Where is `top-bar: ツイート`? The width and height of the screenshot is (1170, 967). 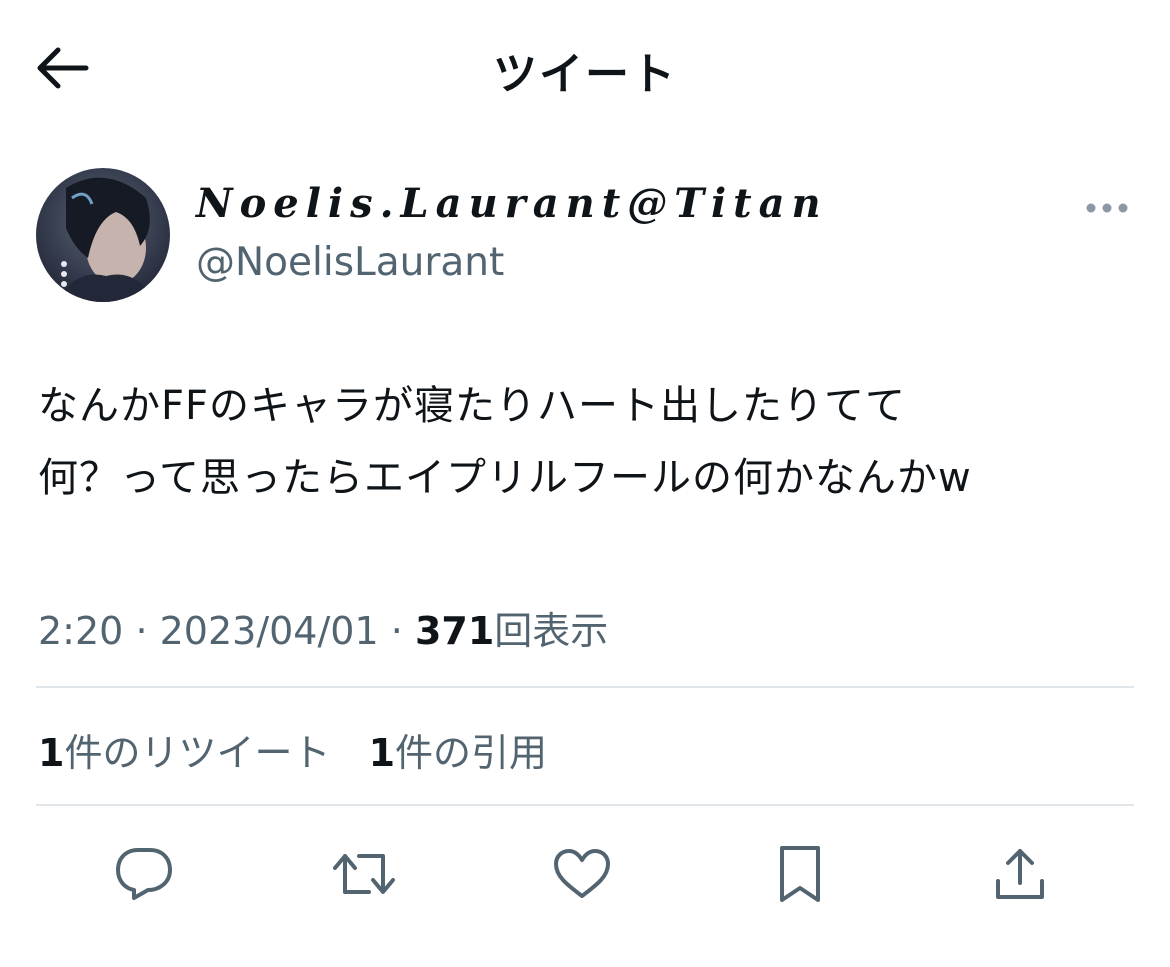 top-bar: ツイート is located at coordinates (585, 67).